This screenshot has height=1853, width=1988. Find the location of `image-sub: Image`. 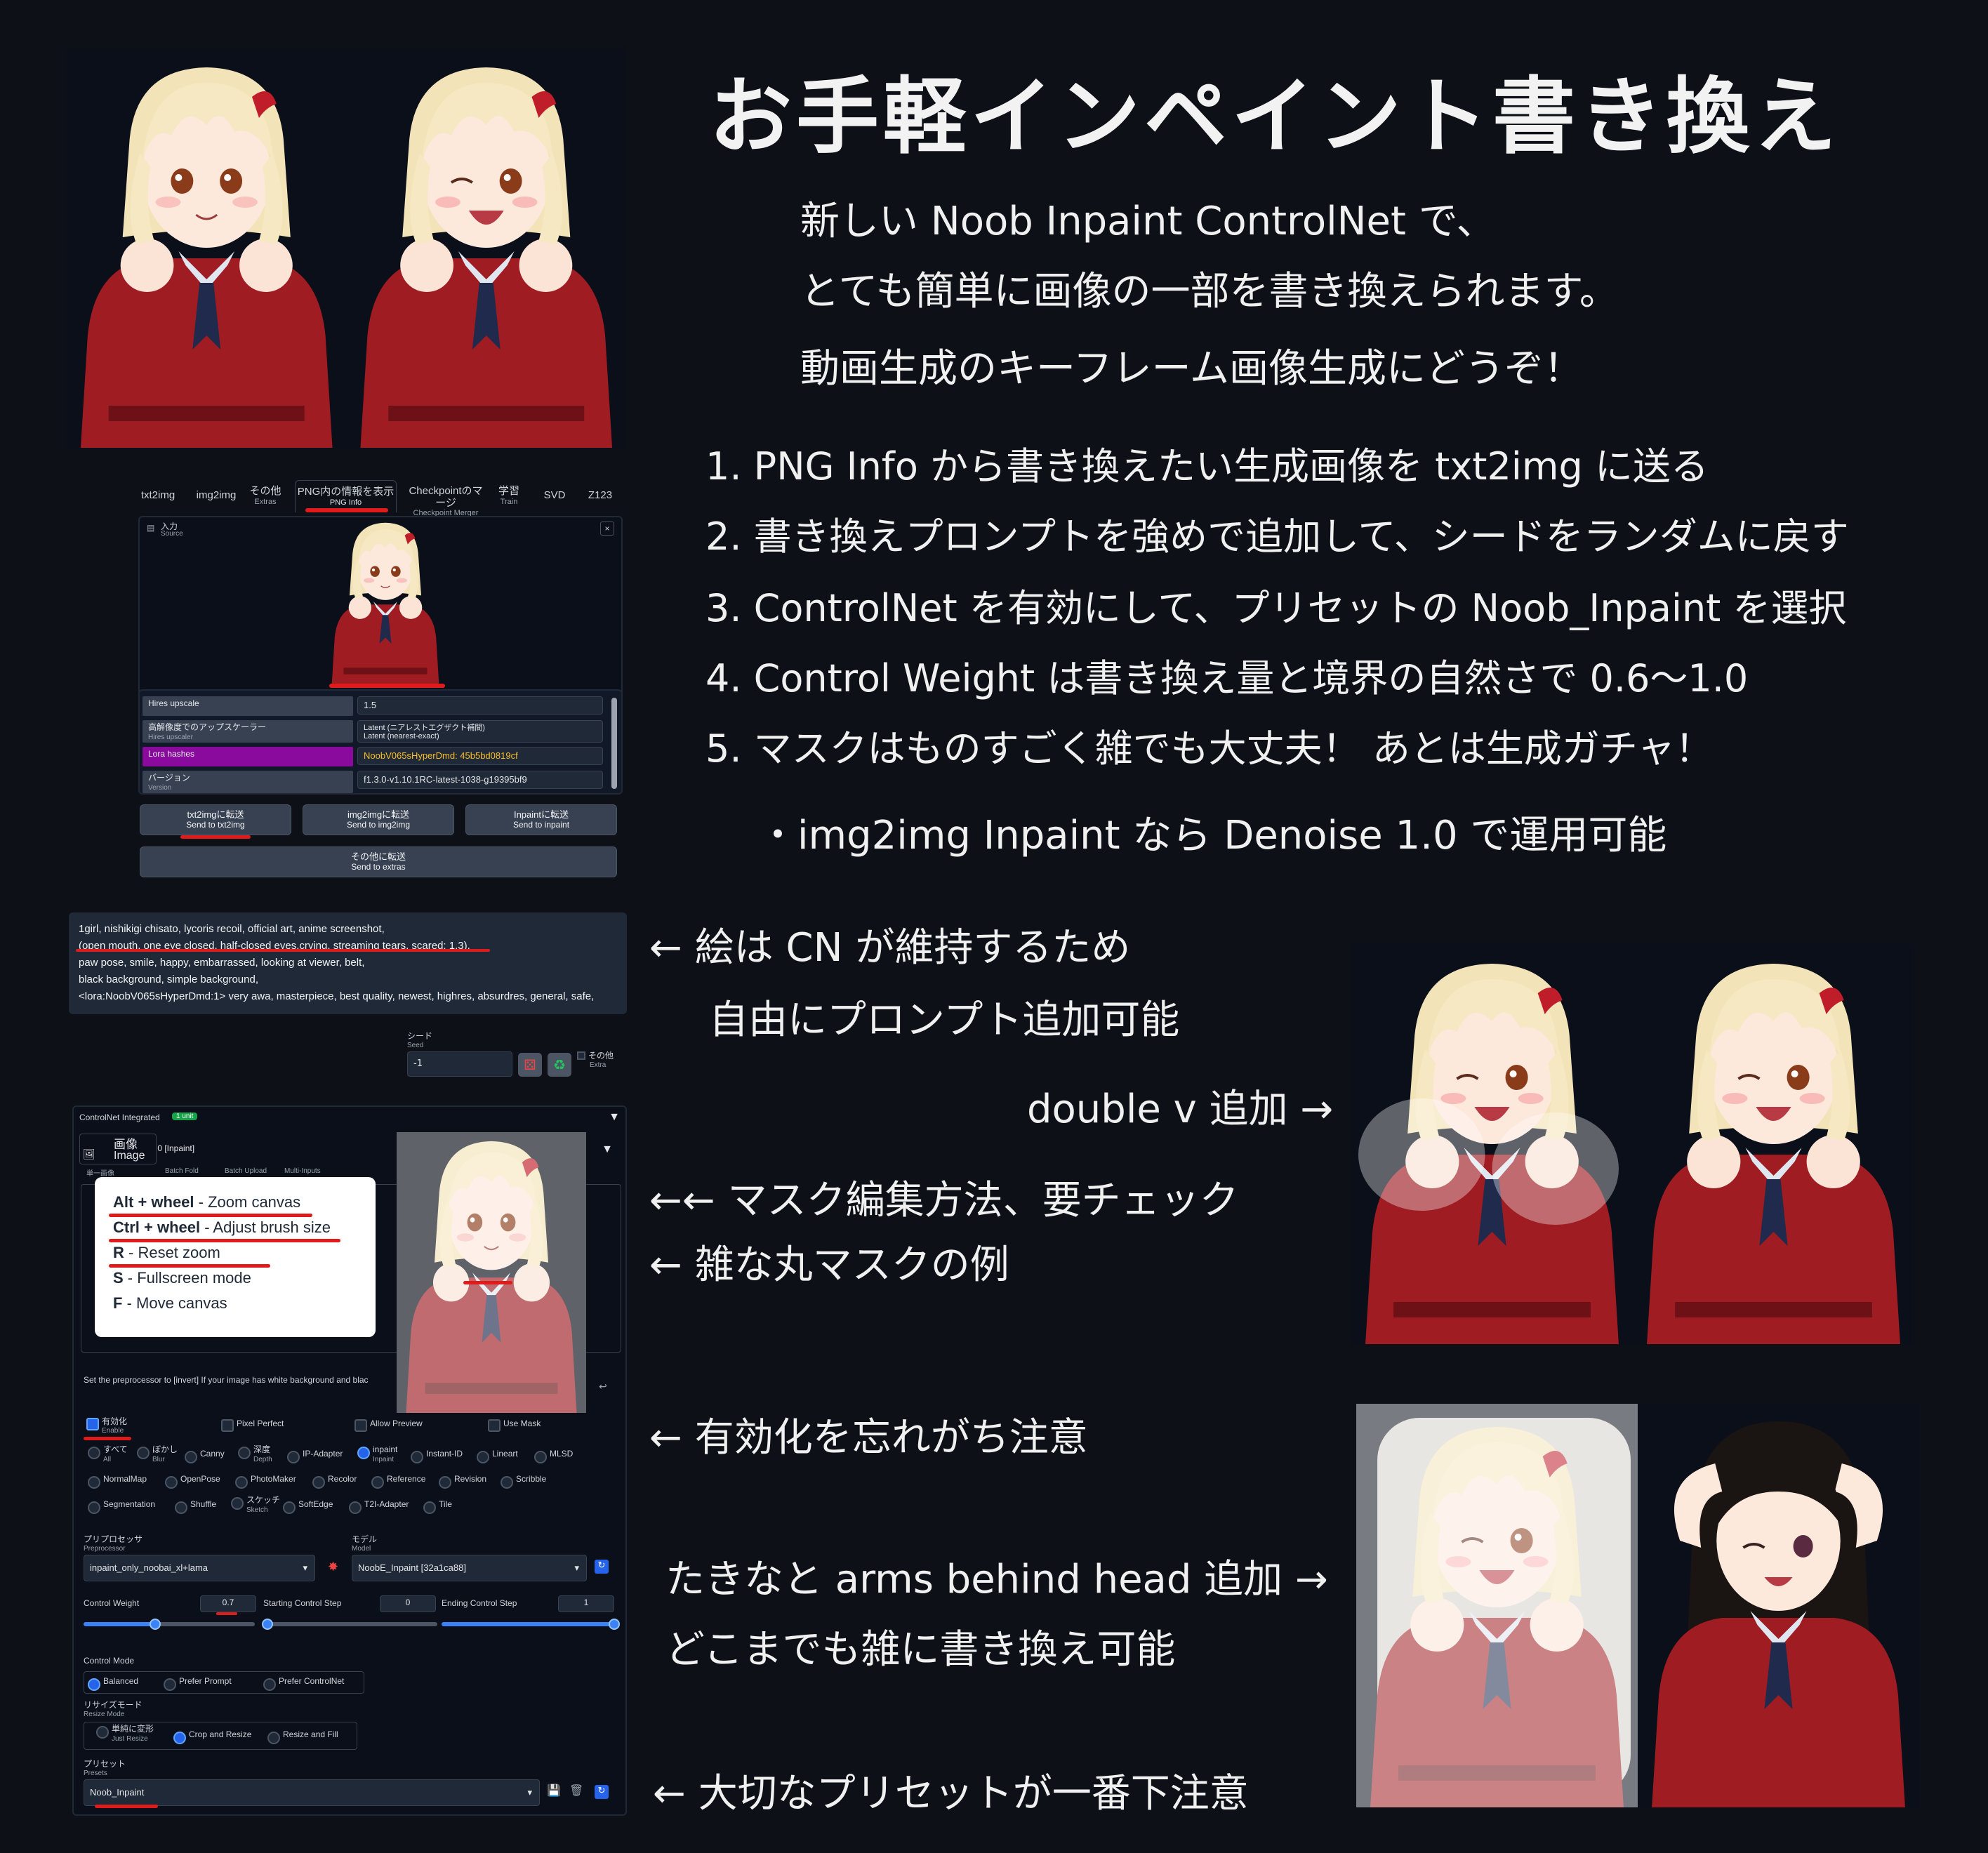

image-sub: Image is located at coordinates (129, 1156).